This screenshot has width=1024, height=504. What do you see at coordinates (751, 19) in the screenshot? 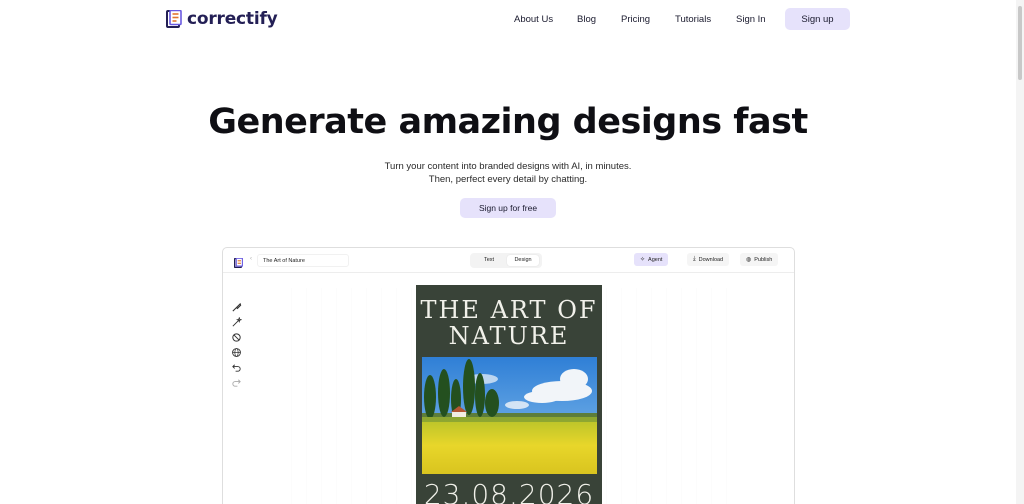
I see `nav-link-sign-in: Sign In` at bounding box center [751, 19].